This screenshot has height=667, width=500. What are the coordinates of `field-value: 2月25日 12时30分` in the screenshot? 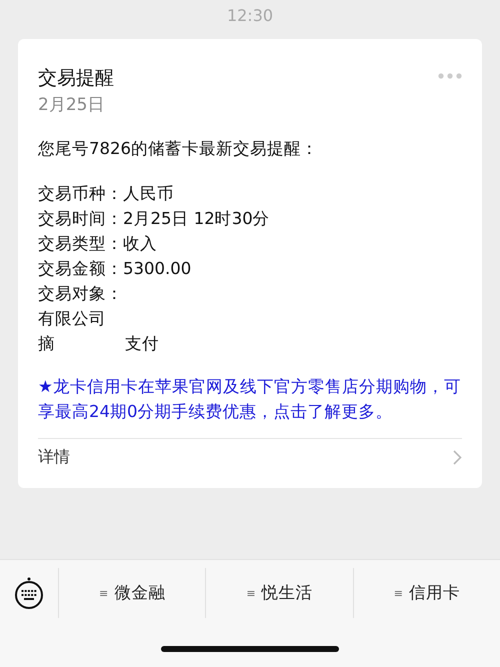 It's located at (196, 219).